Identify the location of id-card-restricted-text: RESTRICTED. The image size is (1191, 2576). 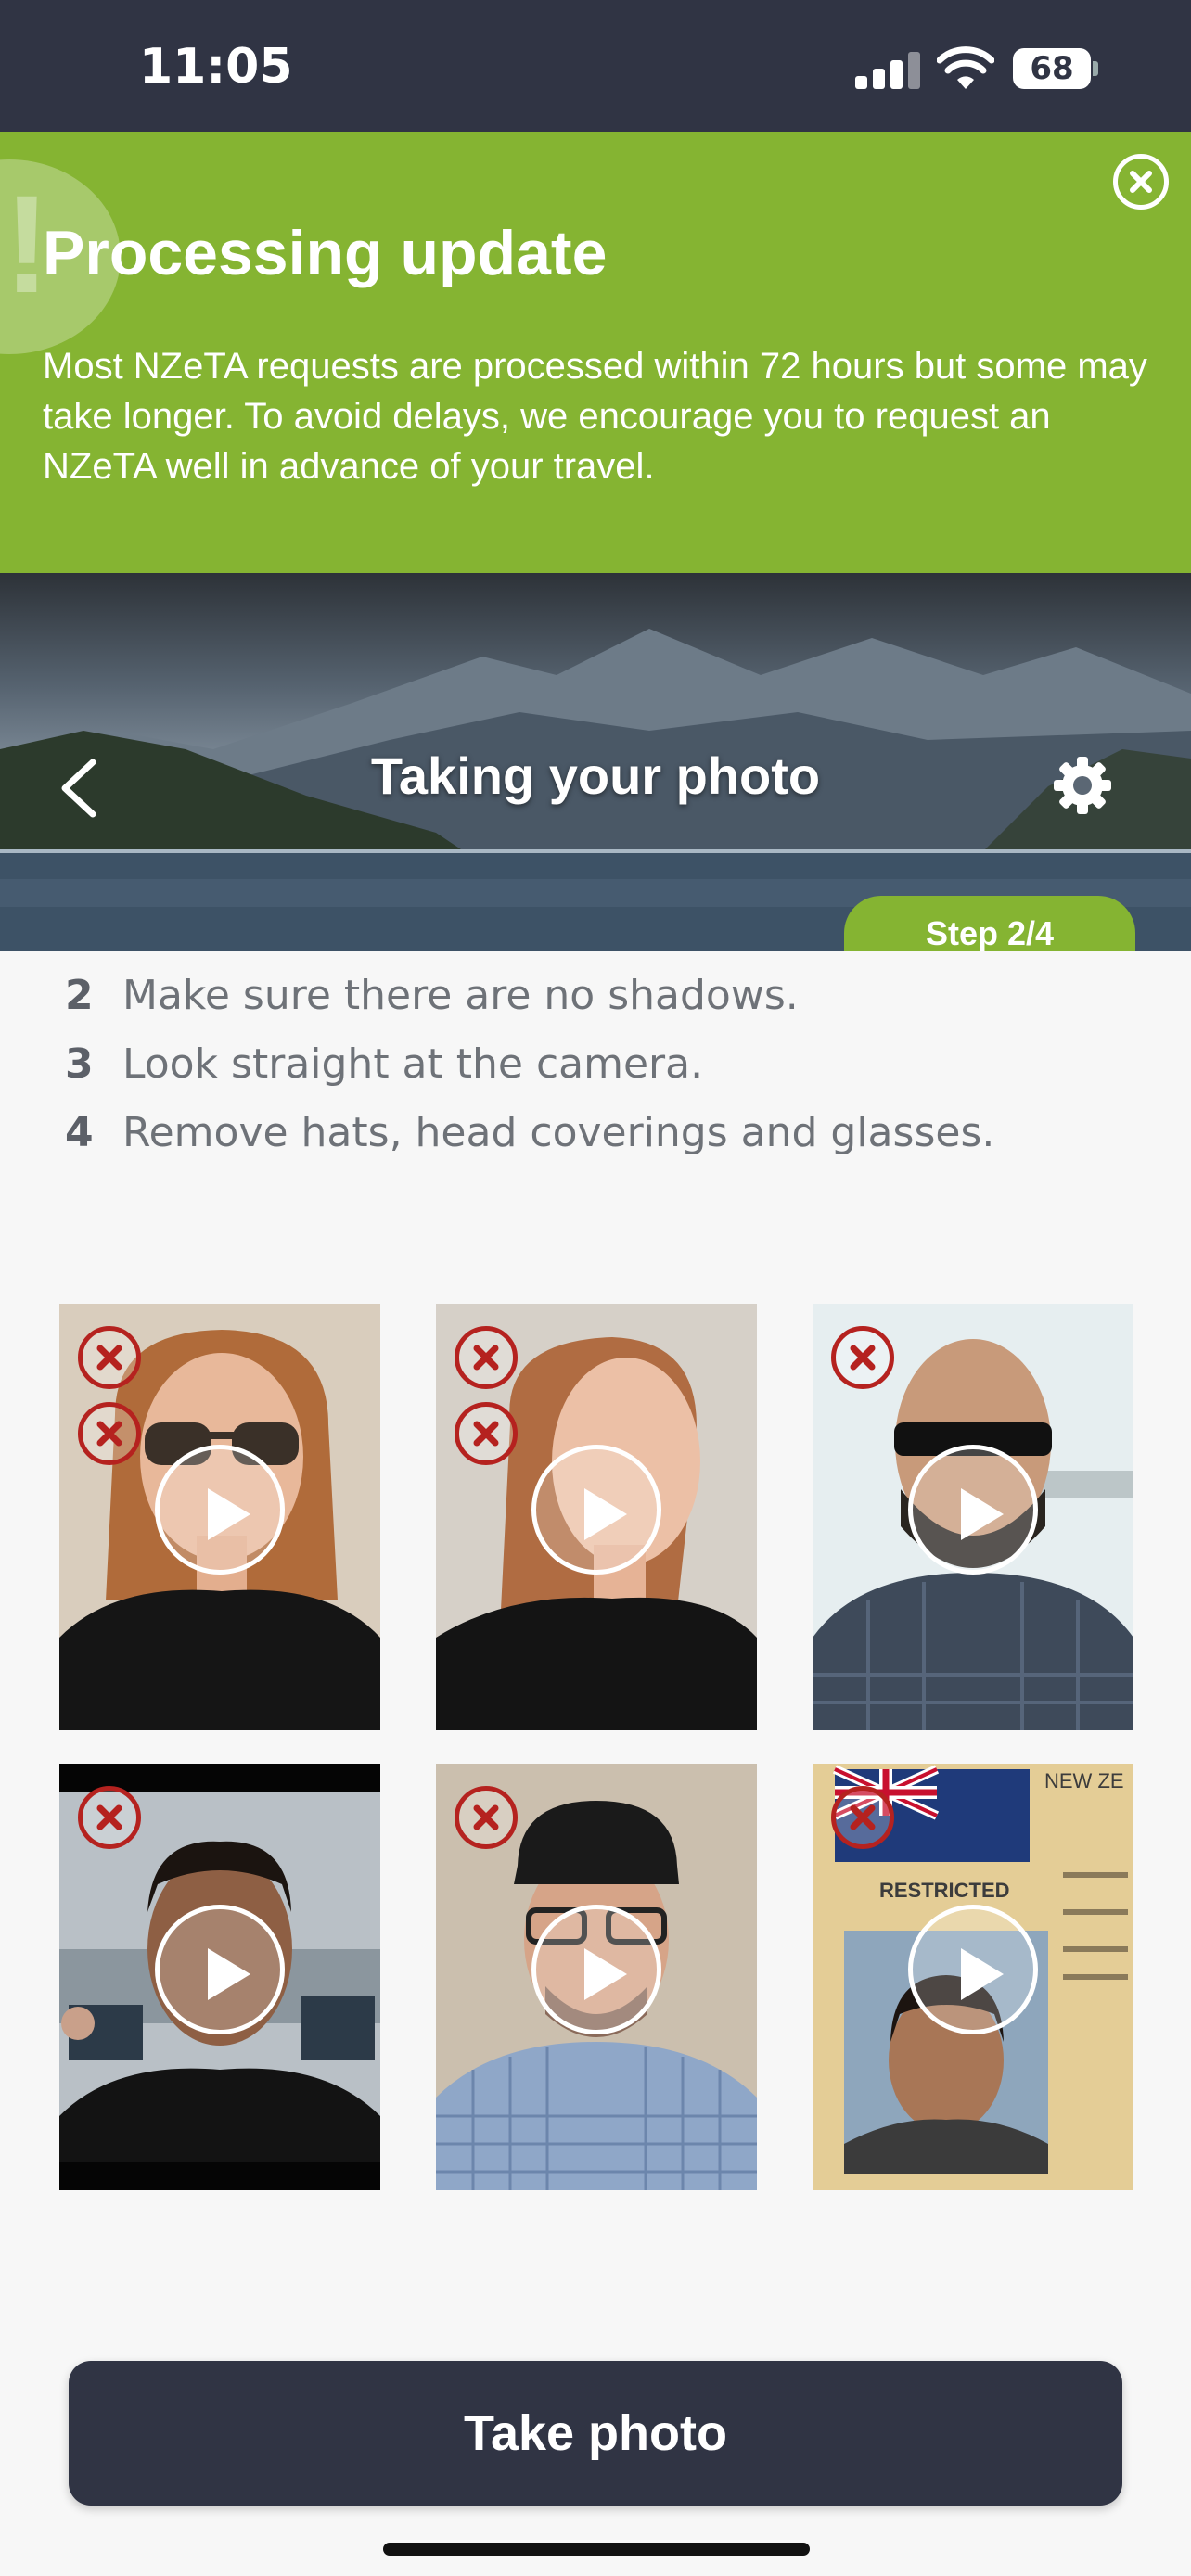
(944, 1890).